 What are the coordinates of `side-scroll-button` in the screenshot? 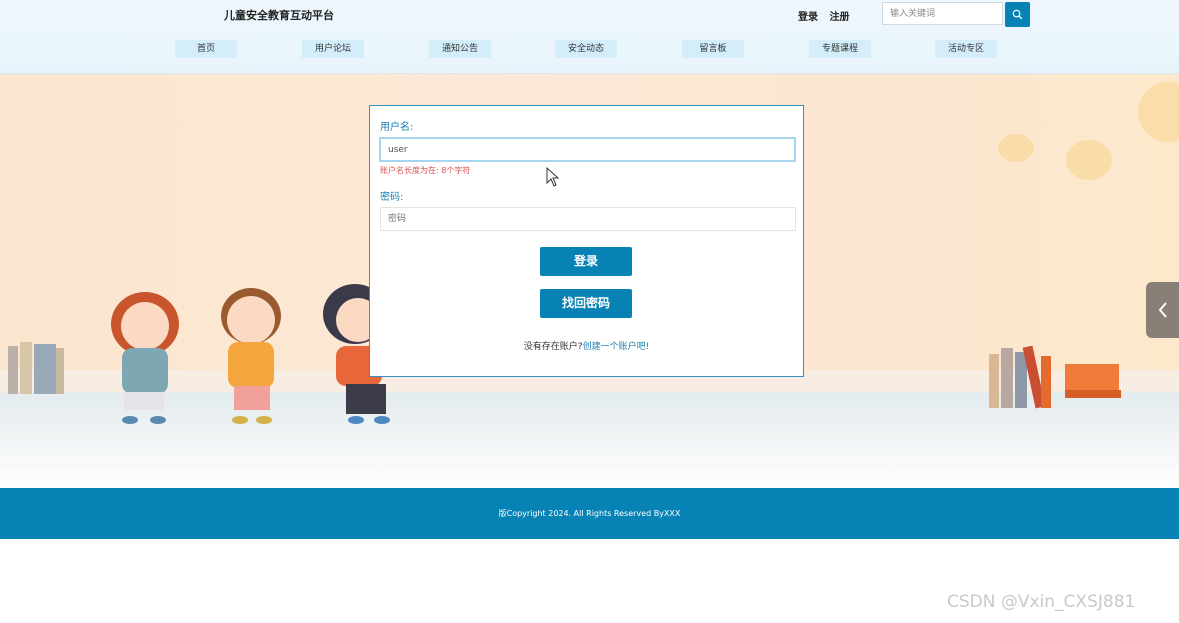 It's located at (1162, 310).